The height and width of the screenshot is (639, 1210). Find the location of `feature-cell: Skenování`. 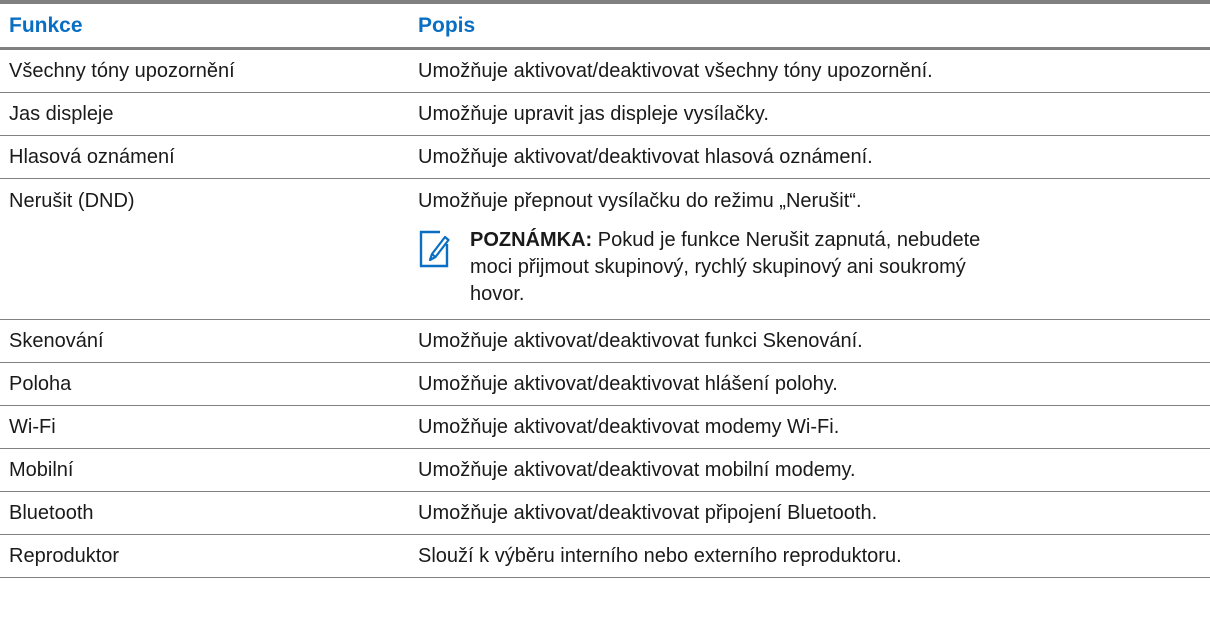

feature-cell: Skenování is located at coordinates (204, 341).